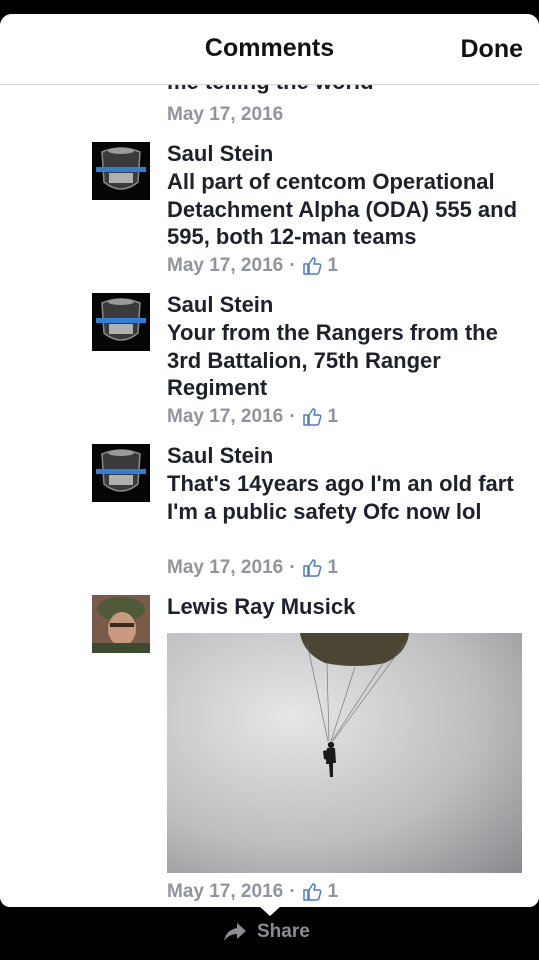 This screenshot has width=539, height=960. Describe the element at coordinates (492, 49) in the screenshot. I see `done-button: Done` at that location.